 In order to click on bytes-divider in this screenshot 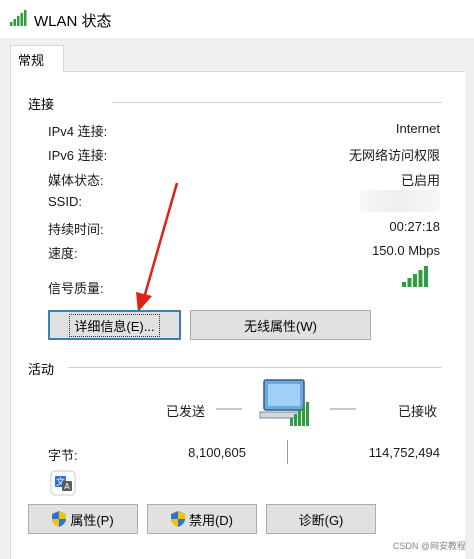, I will do `click(287, 452)`.